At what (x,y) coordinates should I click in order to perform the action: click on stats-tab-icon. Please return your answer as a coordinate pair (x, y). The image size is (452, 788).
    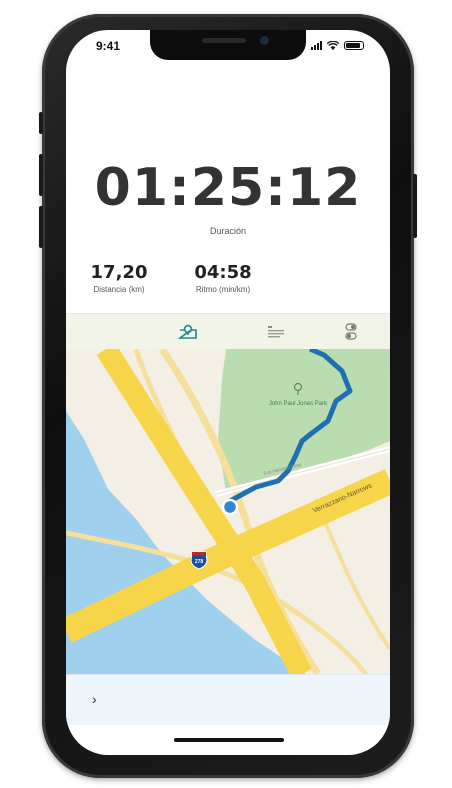
    Looking at the image, I should click on (351, 331).